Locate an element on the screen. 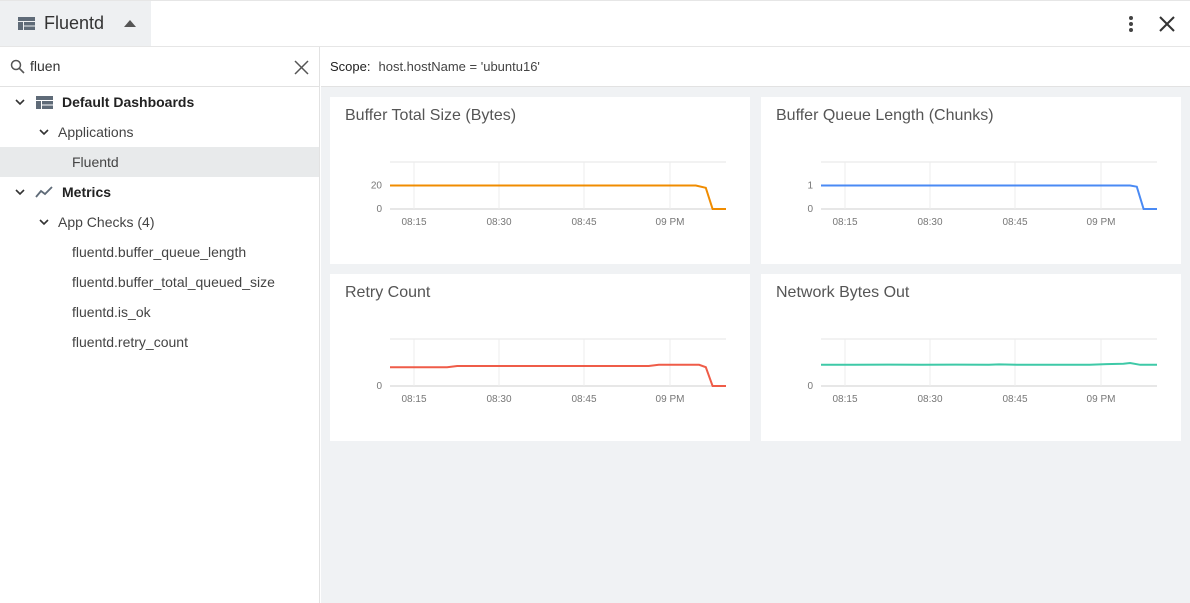 The width and height of the screenshot is (1190, 603). chart-buffer-total-size: 08:15 08:30 08:45 09 PM 0 20 is located at coordinates (548, 194).